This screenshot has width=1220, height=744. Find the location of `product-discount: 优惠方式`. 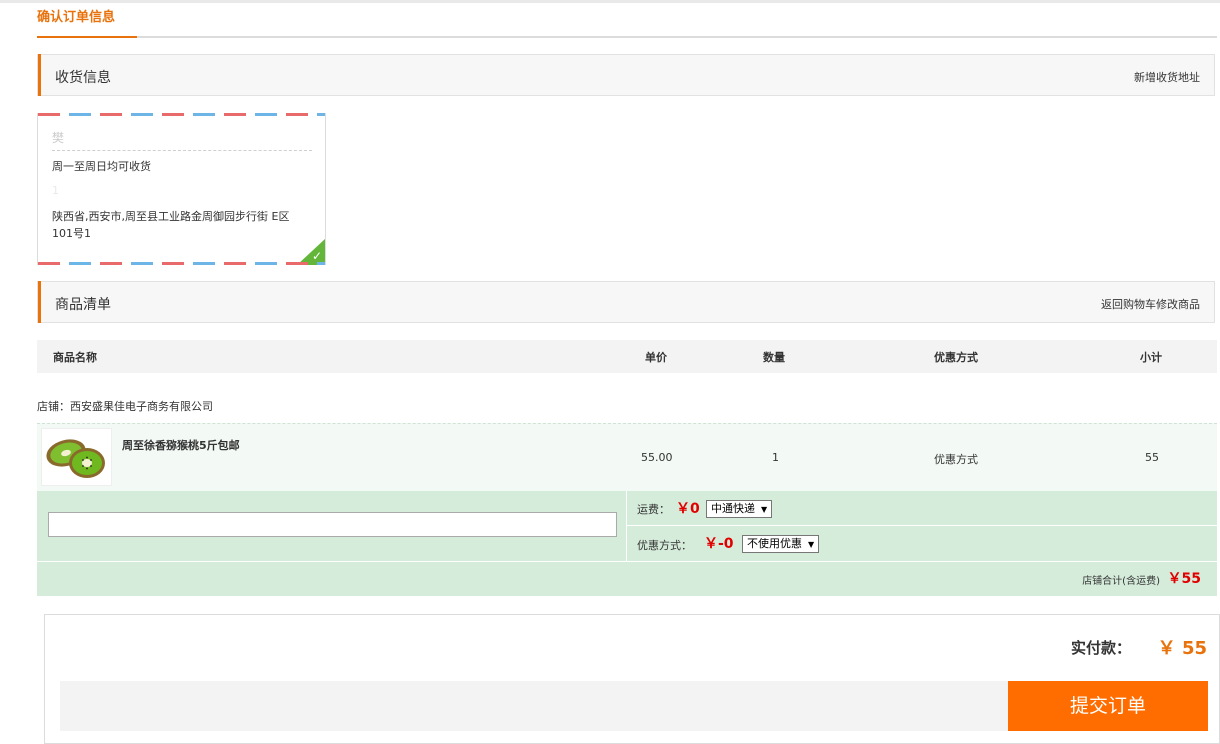

product-discount: 优惠方式 is located at coordinates (956, 459).